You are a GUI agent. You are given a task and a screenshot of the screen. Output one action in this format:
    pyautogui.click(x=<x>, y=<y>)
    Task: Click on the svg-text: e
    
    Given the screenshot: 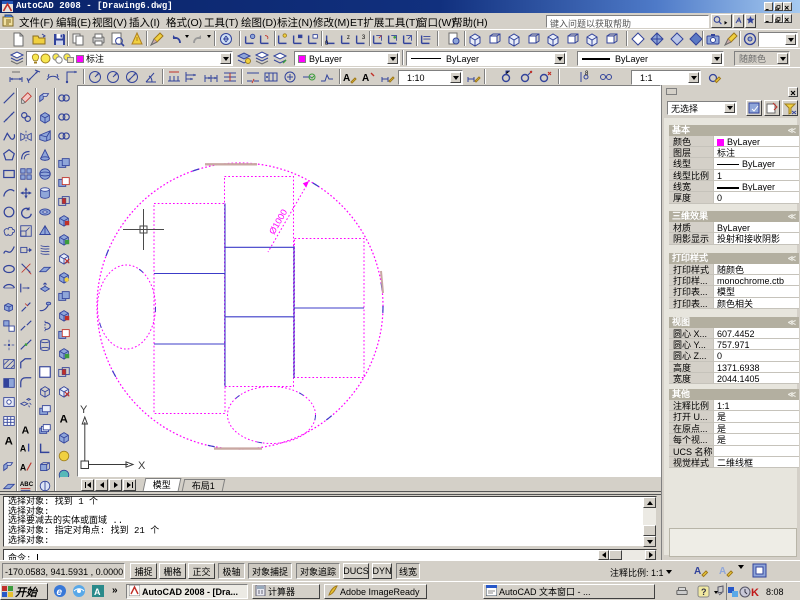 What is the action you would take?
    pyautogui.click(x=60, y=592)
    